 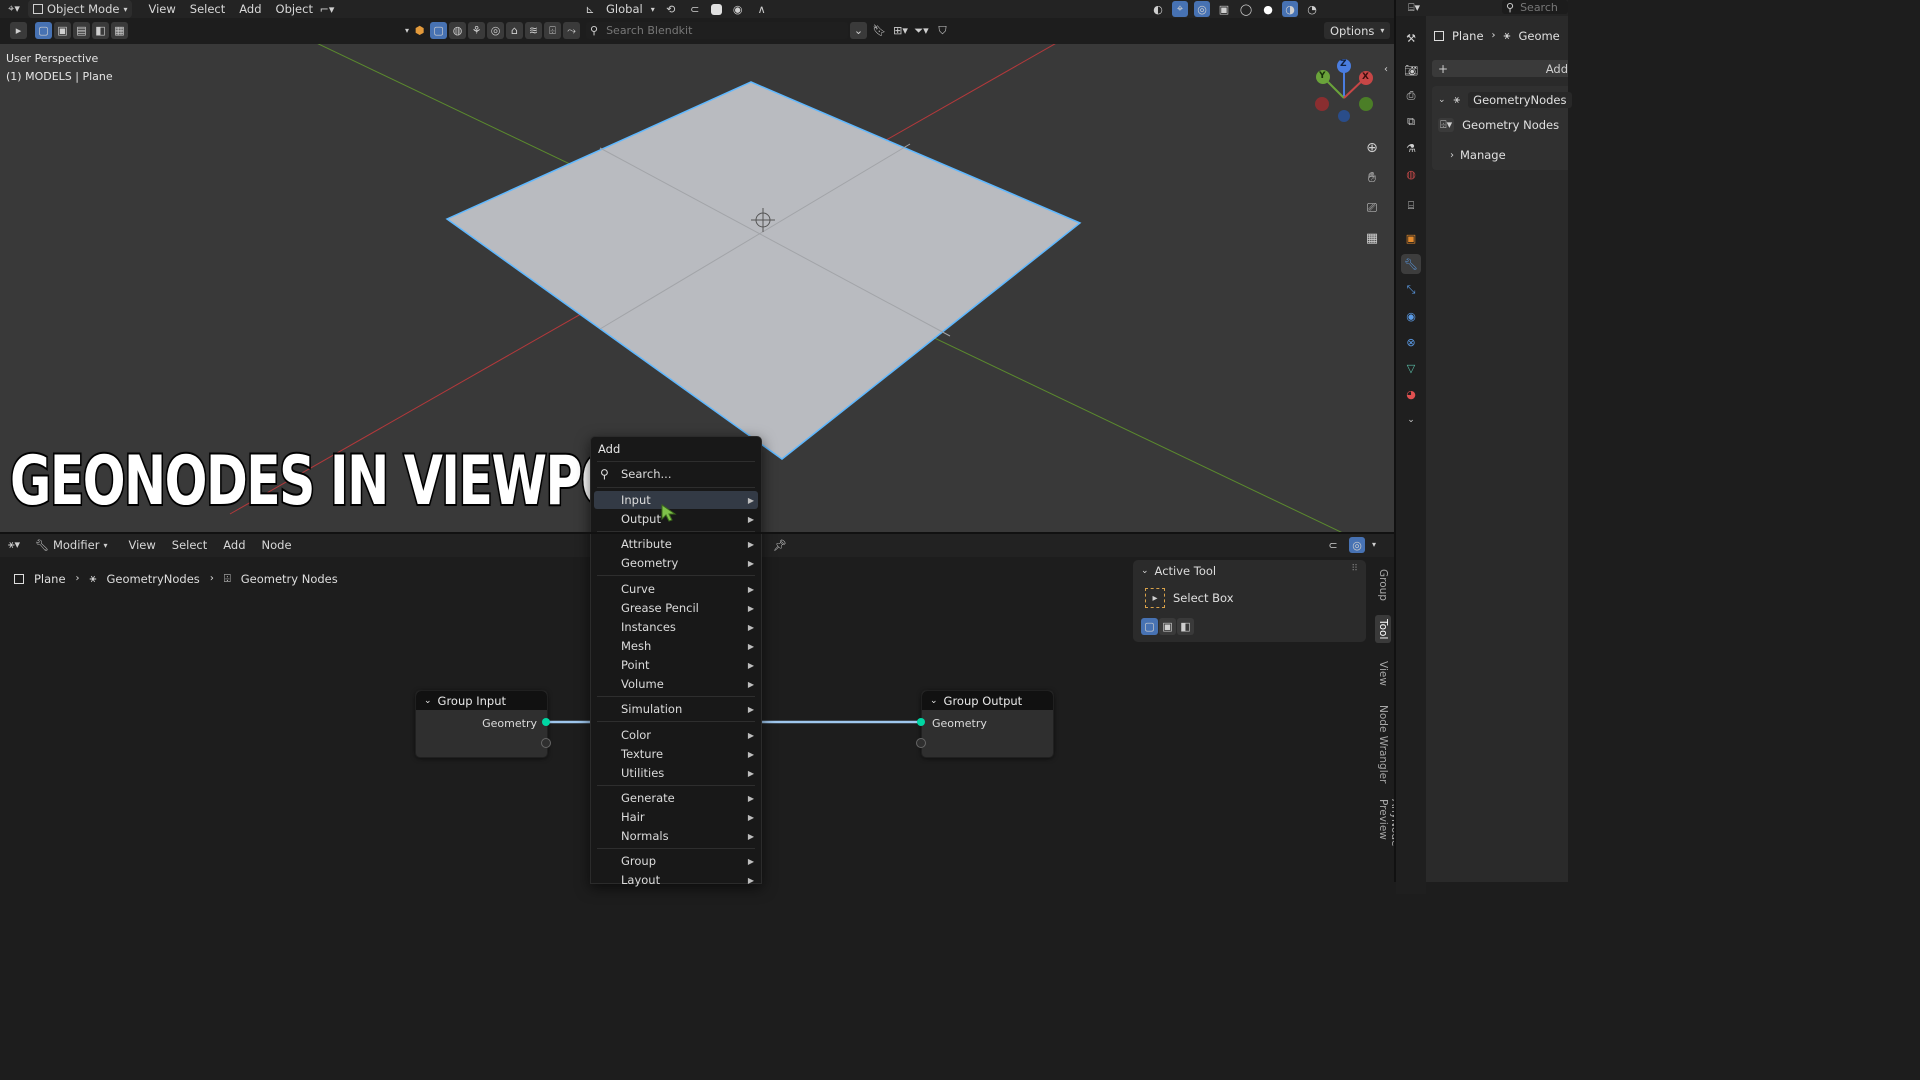 I want to click on menu-item-mesh: Mesh ▶, so click(x=676, y=646).